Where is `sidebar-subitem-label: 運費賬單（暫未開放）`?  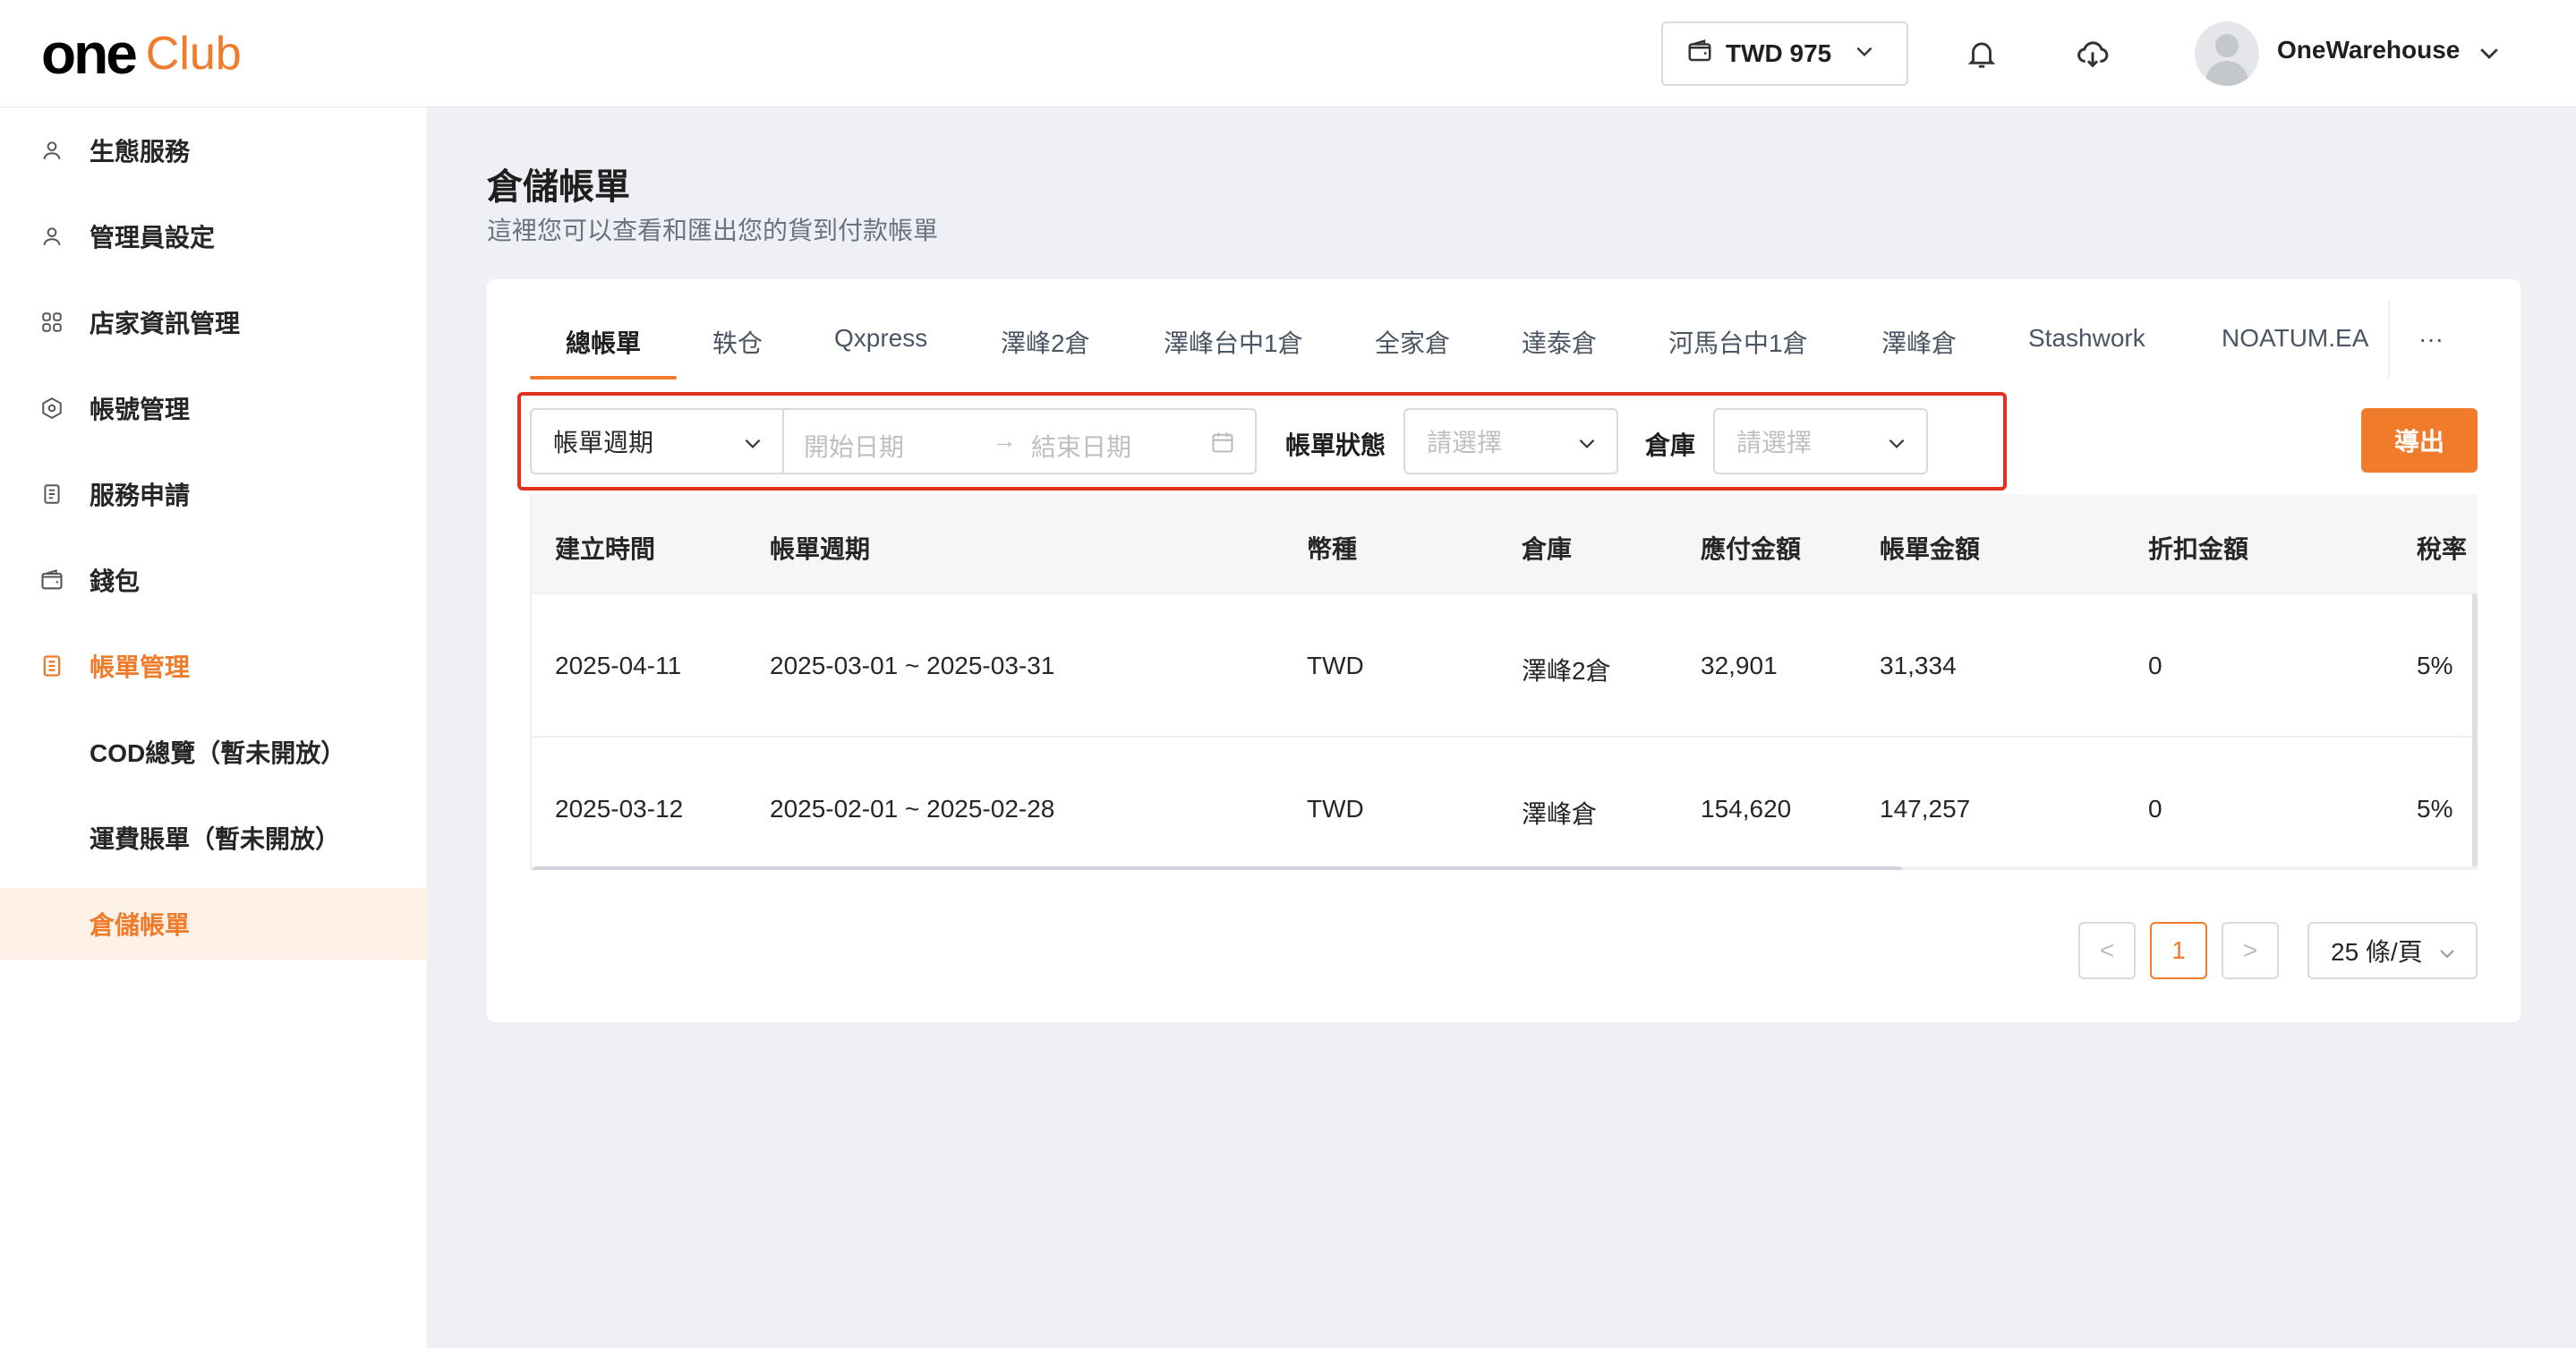
sidebar-subitem-label: 運費賬單（暫未開放） is located at coordinates (215, 839).